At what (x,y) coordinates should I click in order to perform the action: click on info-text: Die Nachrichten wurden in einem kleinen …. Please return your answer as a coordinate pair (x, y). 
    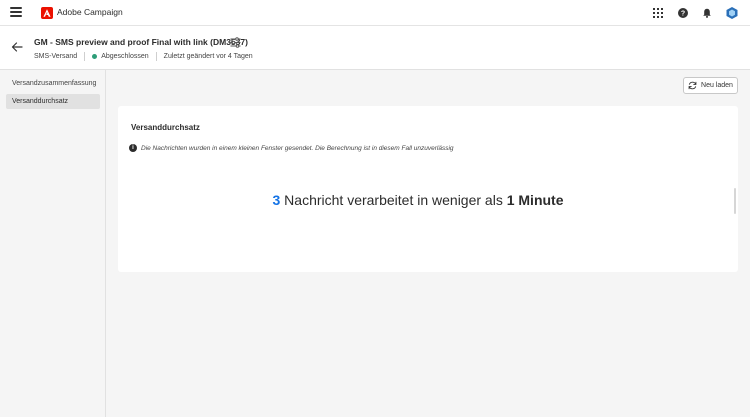
    Looking at the image, I should click on (297, 148).